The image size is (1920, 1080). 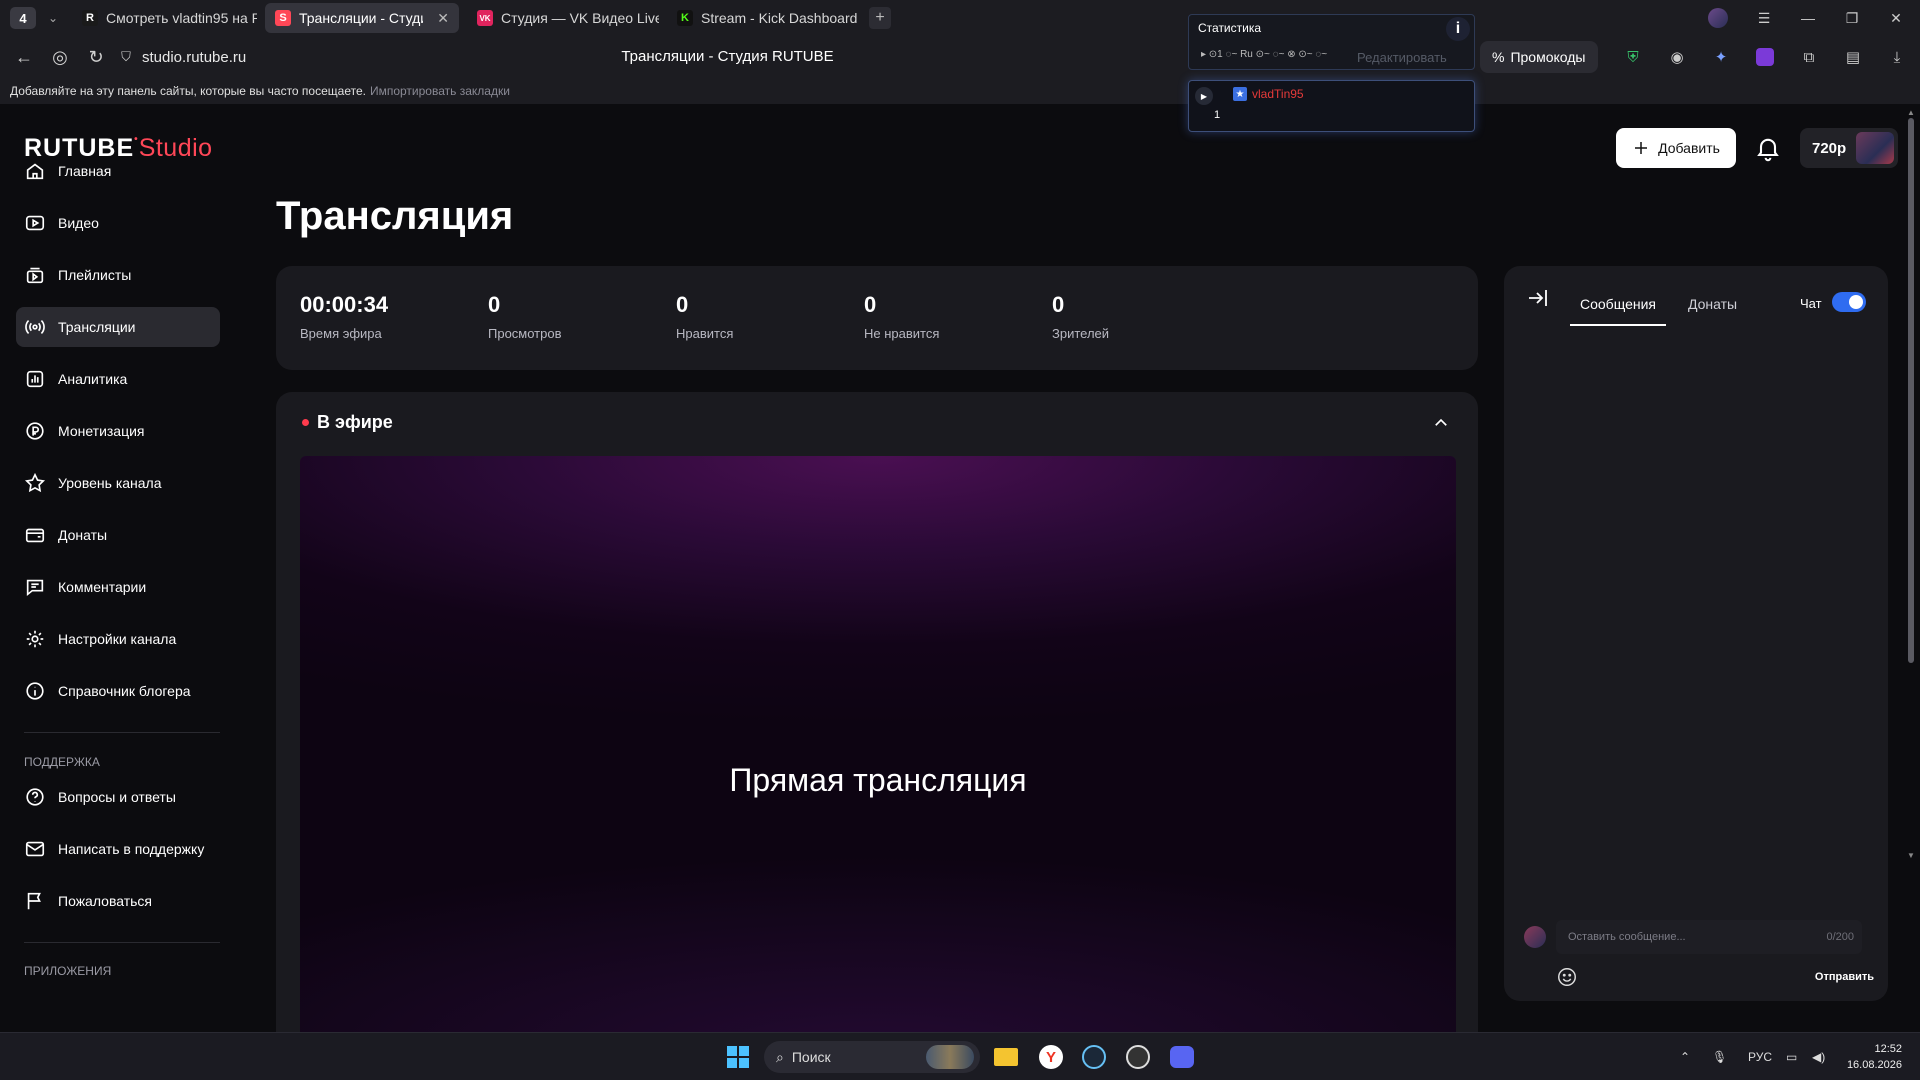 I want to click on windows-start-icon, so click(x=738, y=1057).